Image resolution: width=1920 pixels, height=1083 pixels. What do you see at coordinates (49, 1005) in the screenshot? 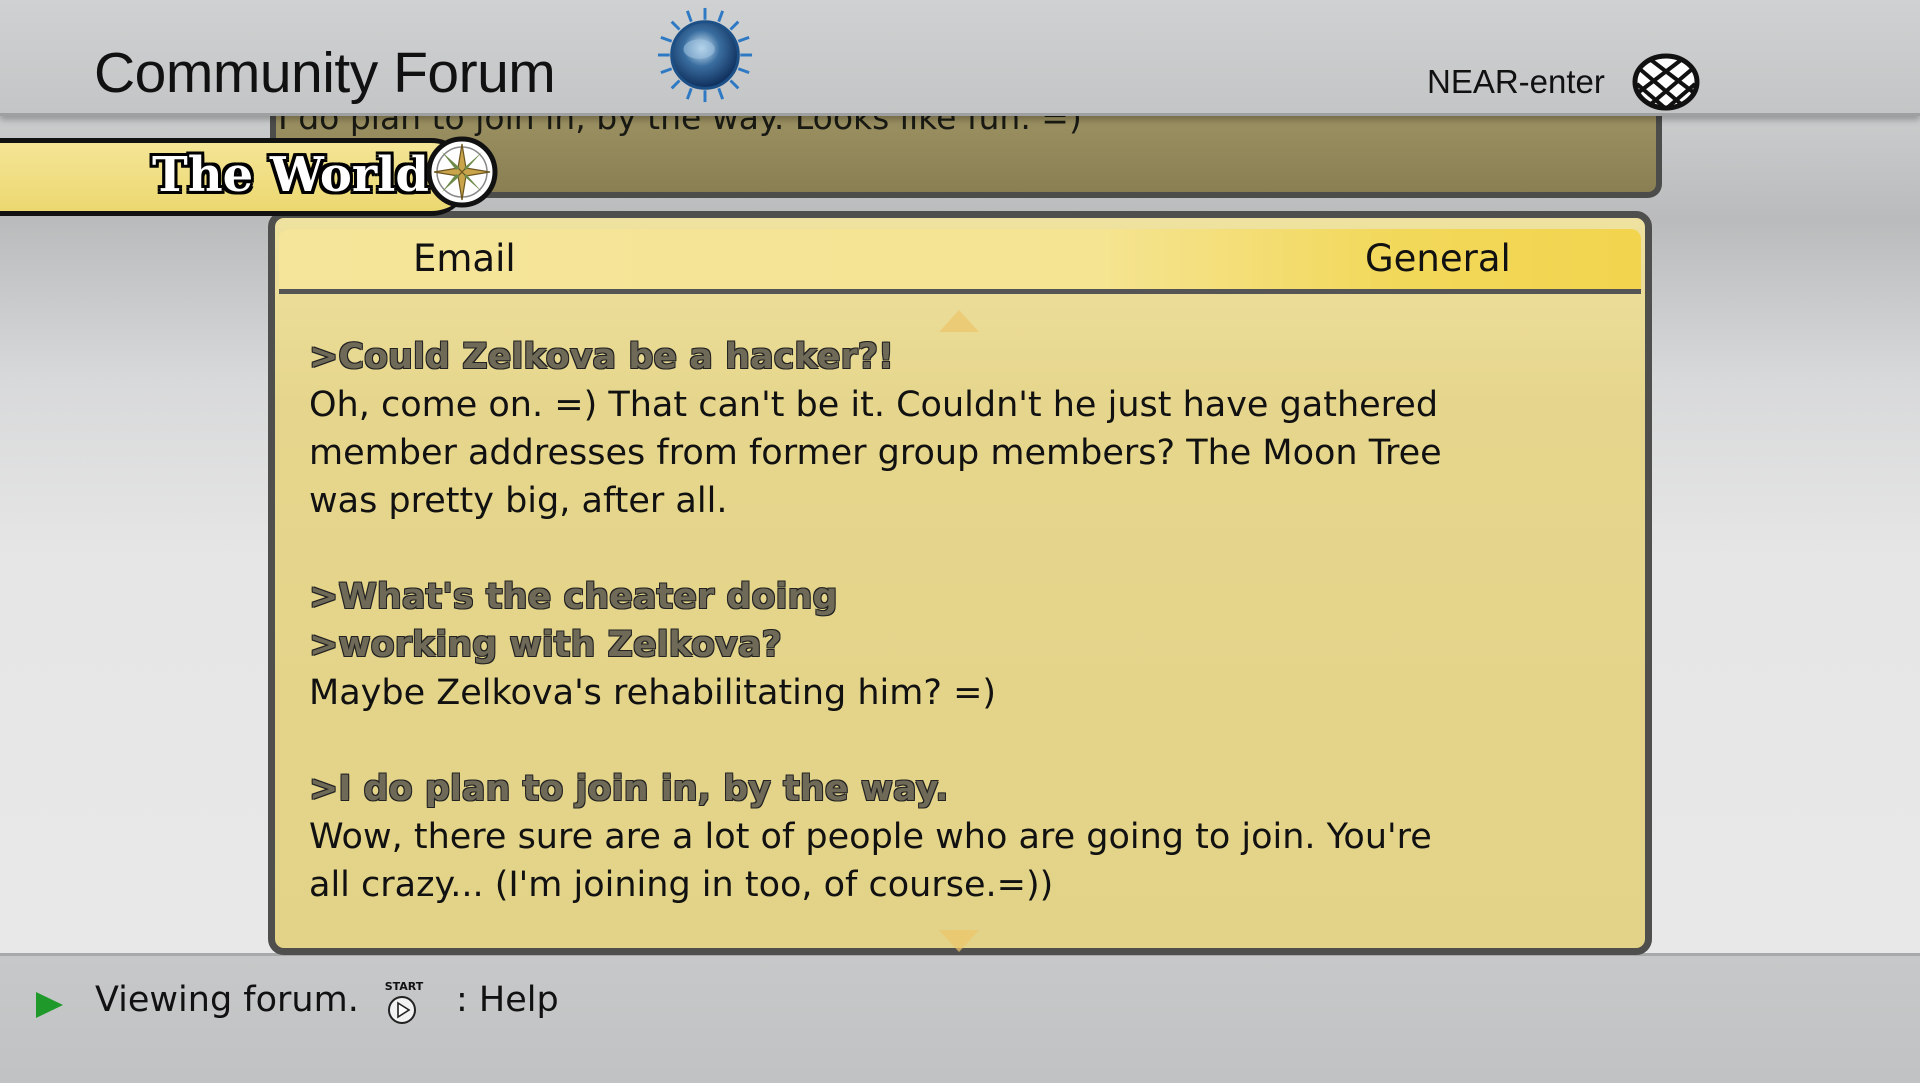
I see `play-arrow-icon` at bounding box center [49, 1005].